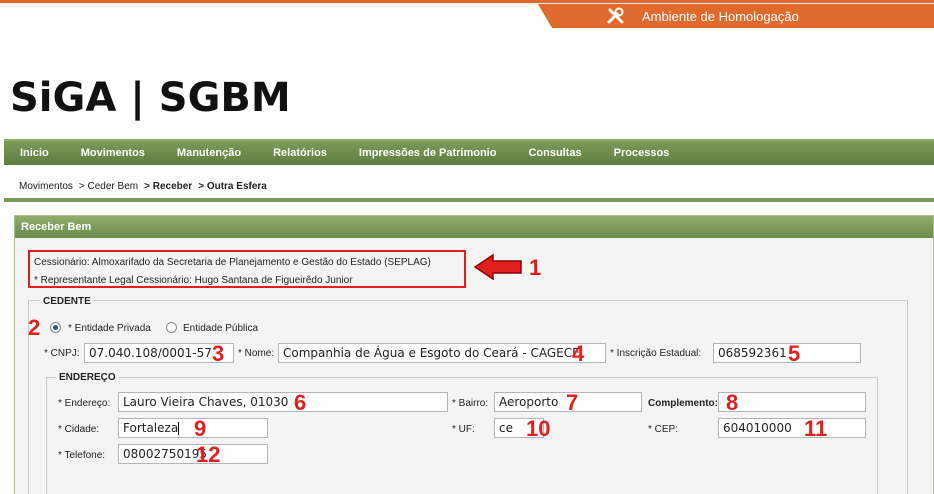  I want to click on endereco-label: * Endereço:, so click(84, 403).